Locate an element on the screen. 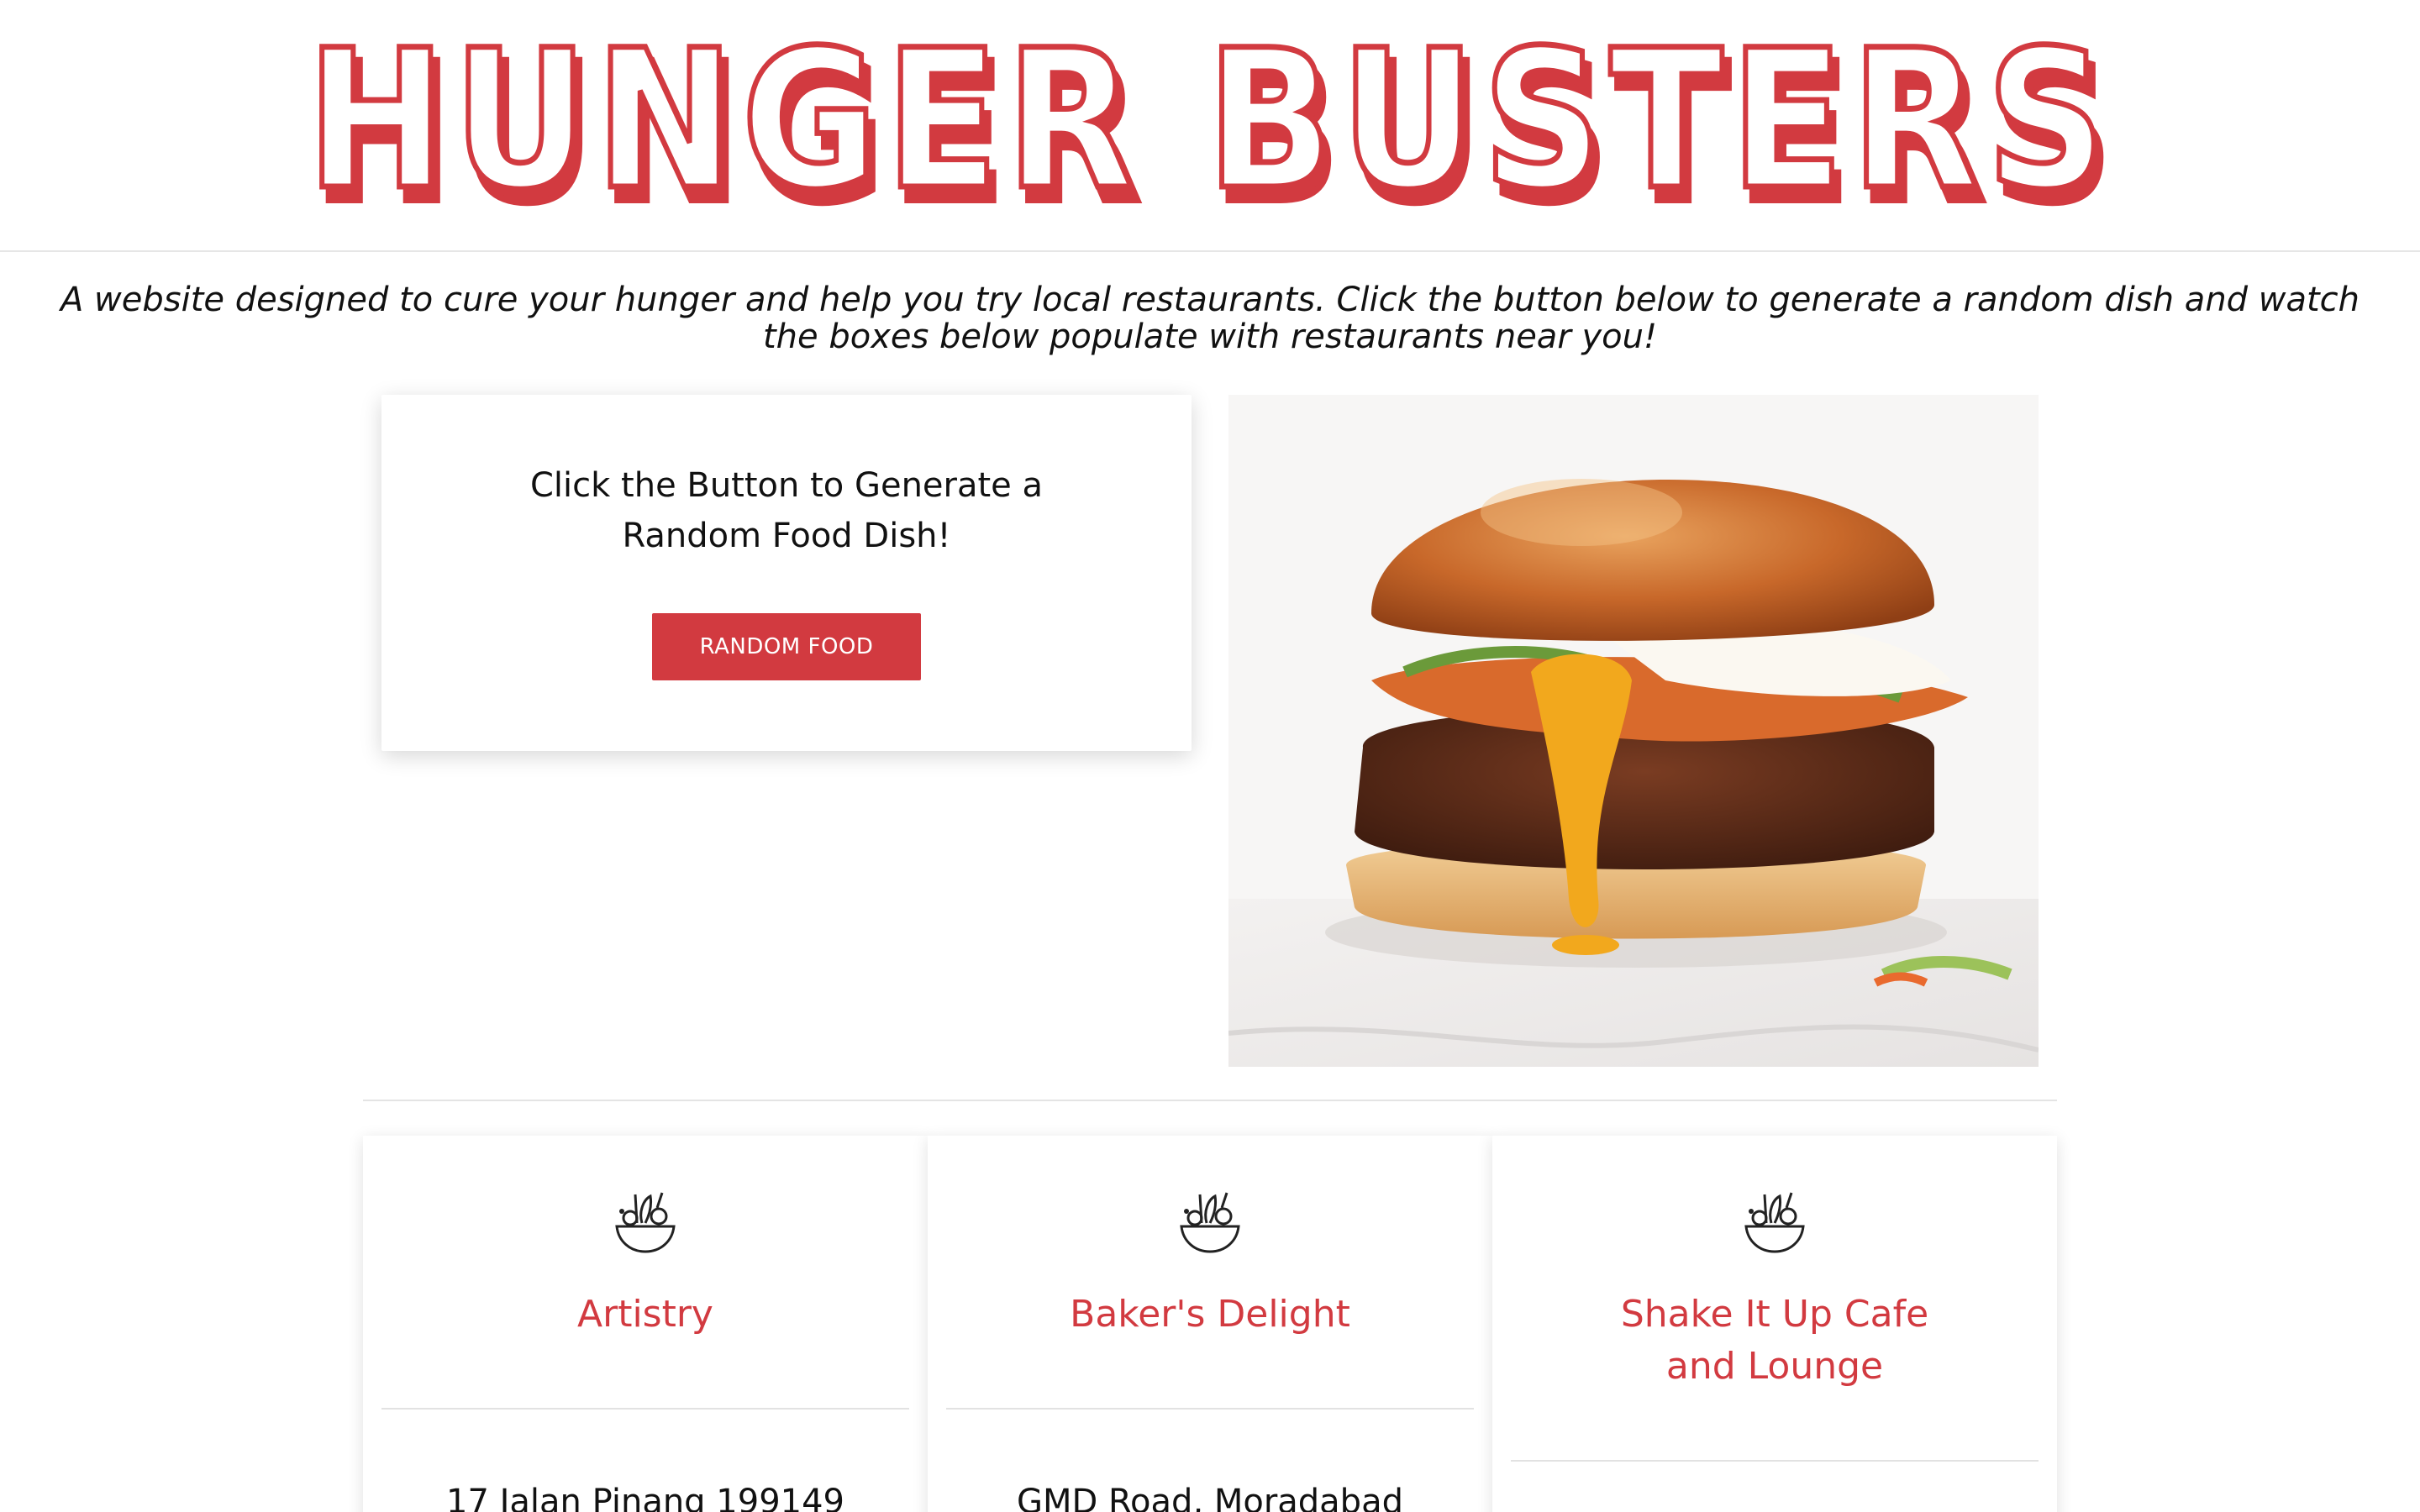  restaurant-name: Artistry is located at coordinates (645, 1315).